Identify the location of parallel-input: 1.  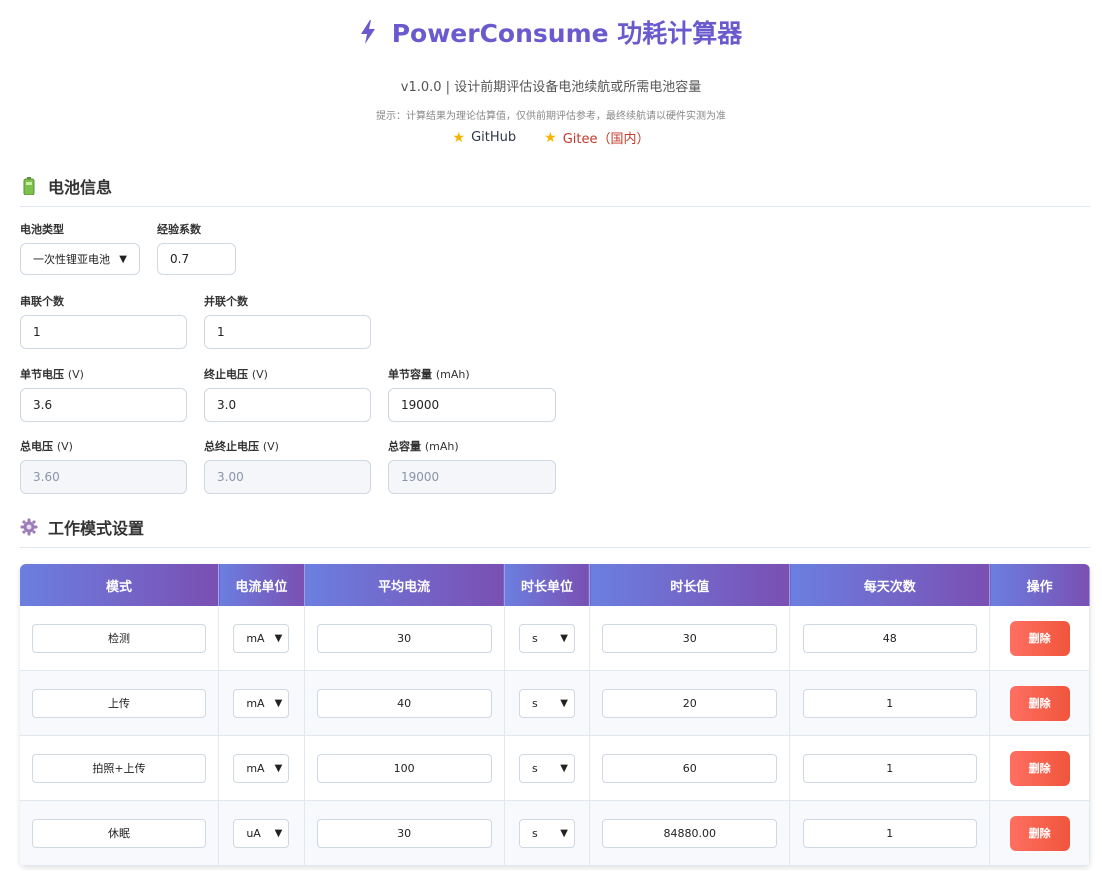
(287, 332).